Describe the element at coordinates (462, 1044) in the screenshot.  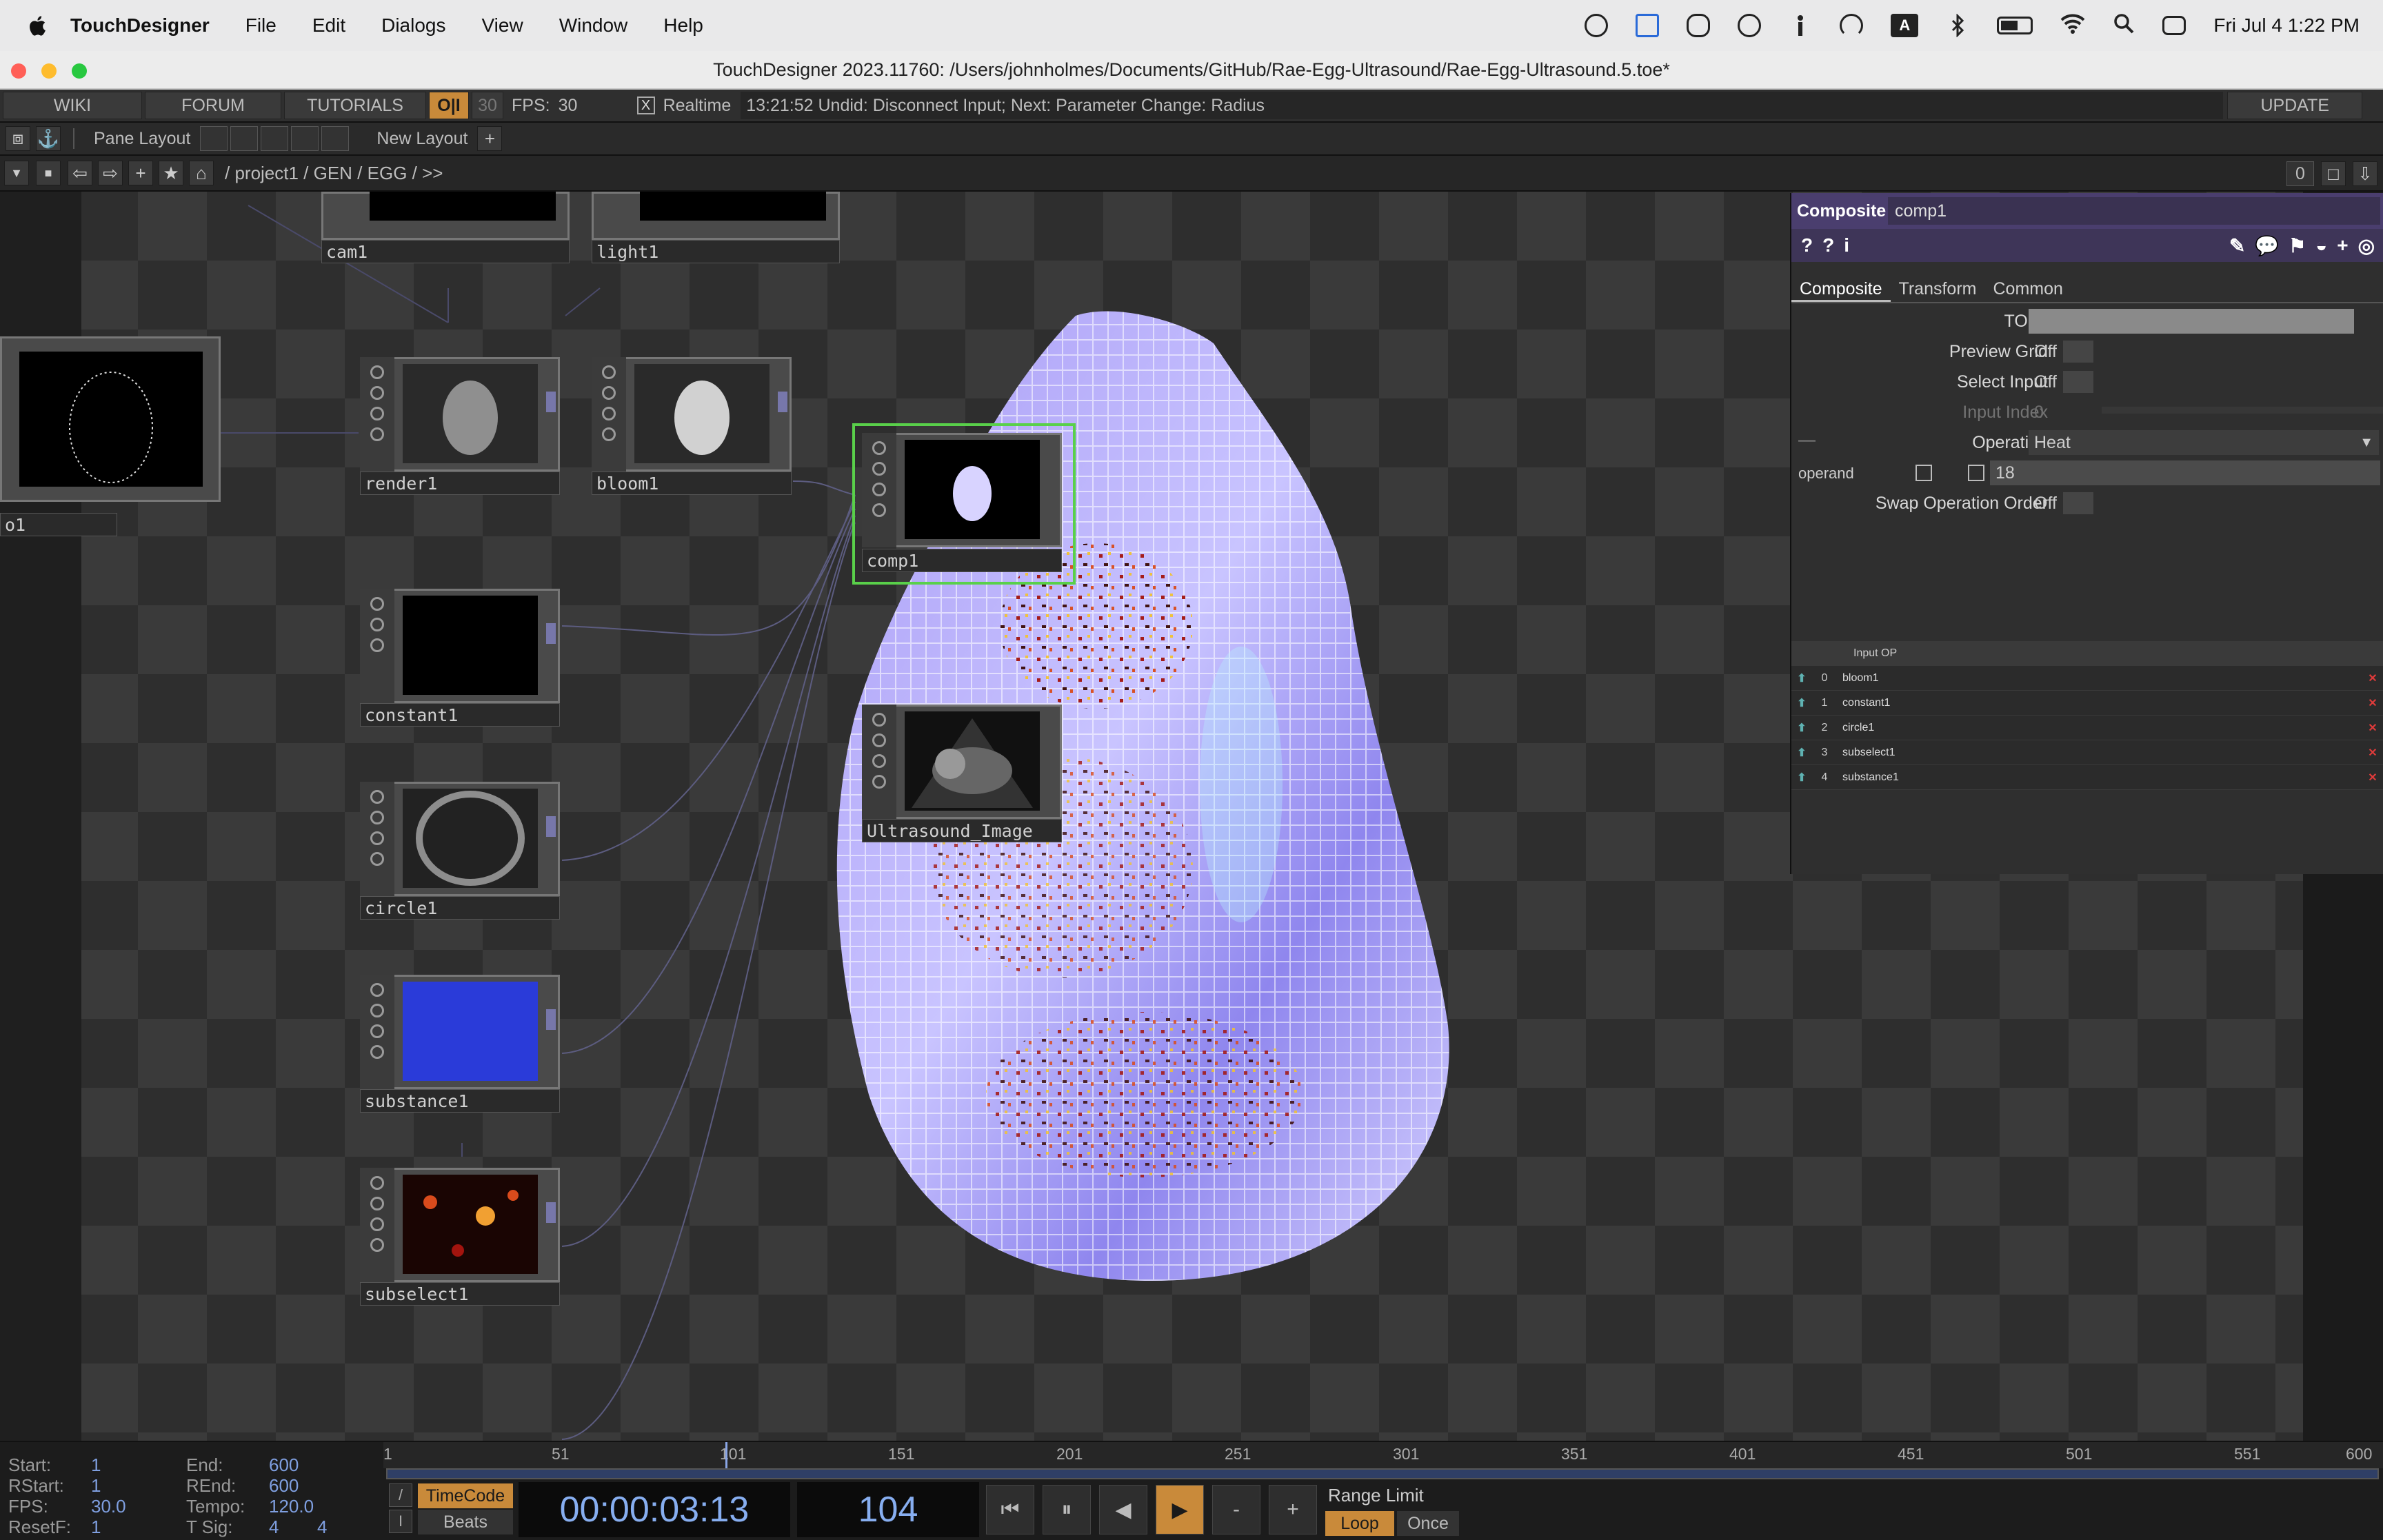
I see `node-substance1: substance1` at that location.